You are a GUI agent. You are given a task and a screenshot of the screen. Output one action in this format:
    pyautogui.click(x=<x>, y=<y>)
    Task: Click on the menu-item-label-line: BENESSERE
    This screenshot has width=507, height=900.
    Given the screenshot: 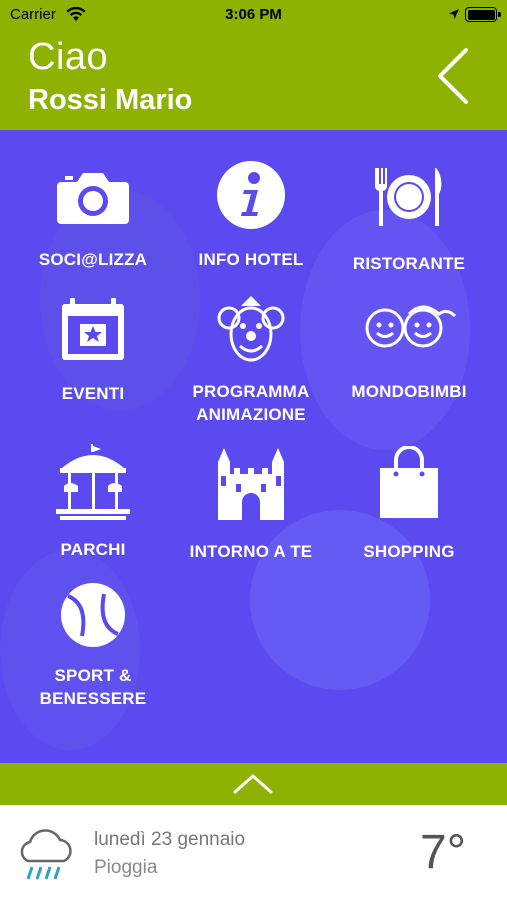 What is the action you would take?
    pyautogui.click(x=93, y=698)
    